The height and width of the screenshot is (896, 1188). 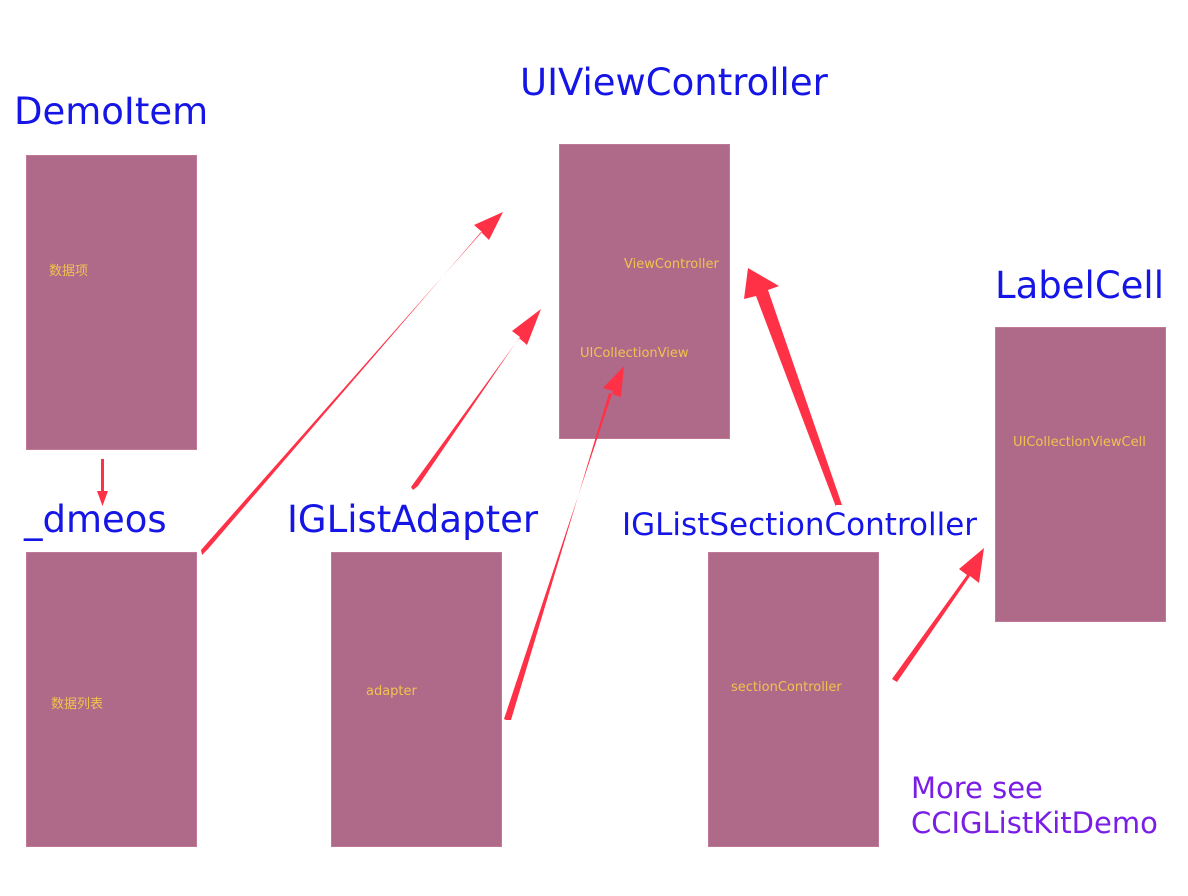 I want to click on arrow-demoitem-to-dmeos, so click(x=102, y=482).